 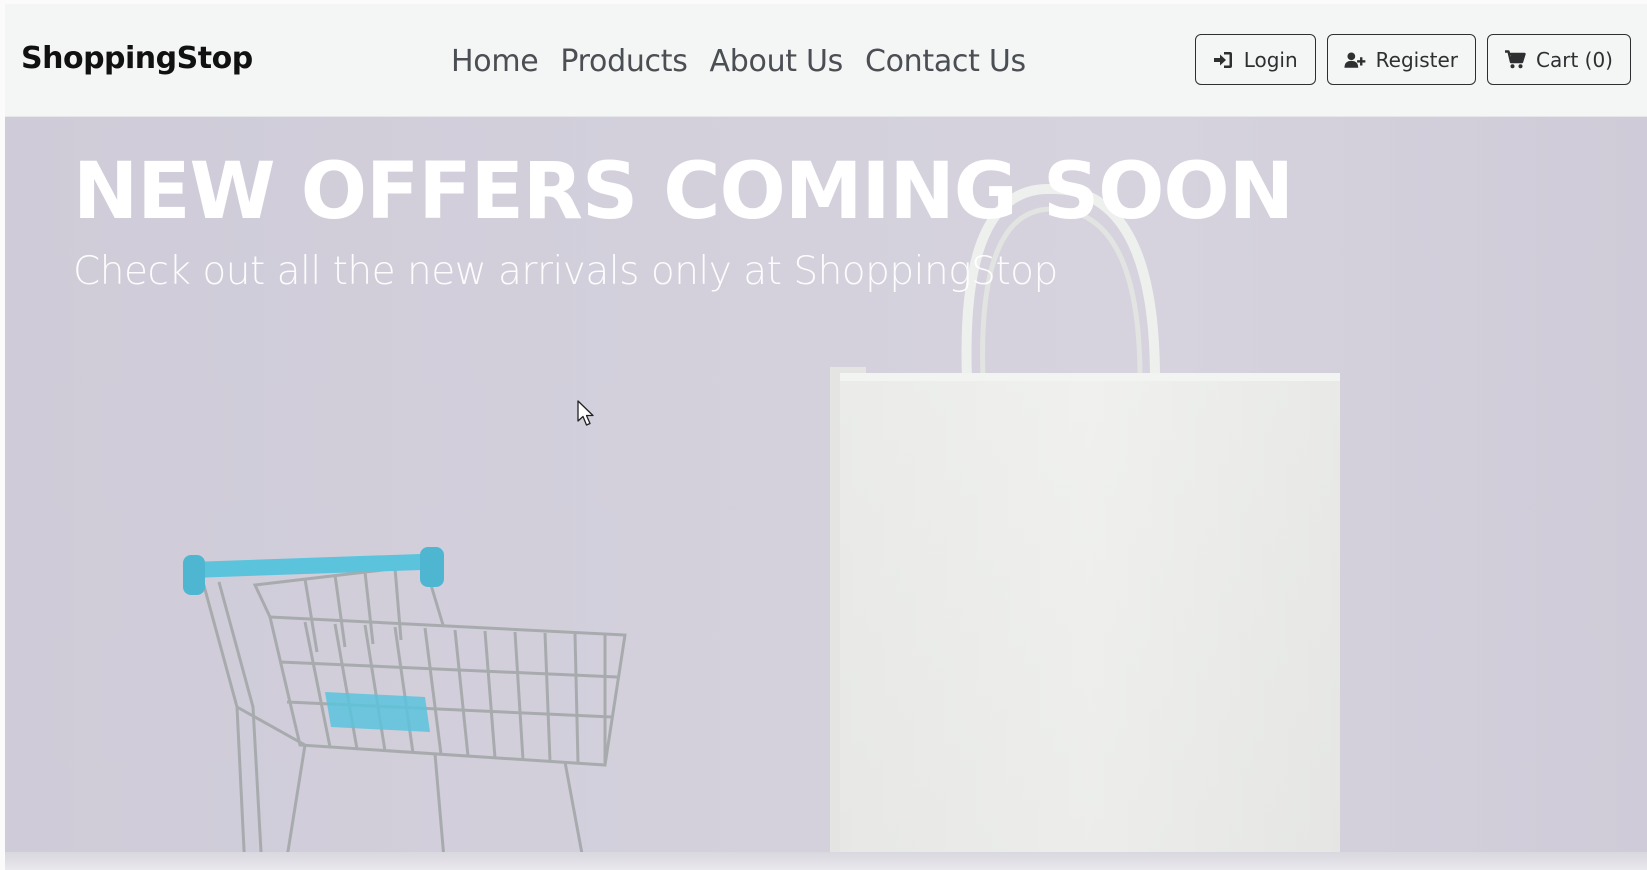 I want to click on cart-button: Cart (0), so click(x=1559, y=59).